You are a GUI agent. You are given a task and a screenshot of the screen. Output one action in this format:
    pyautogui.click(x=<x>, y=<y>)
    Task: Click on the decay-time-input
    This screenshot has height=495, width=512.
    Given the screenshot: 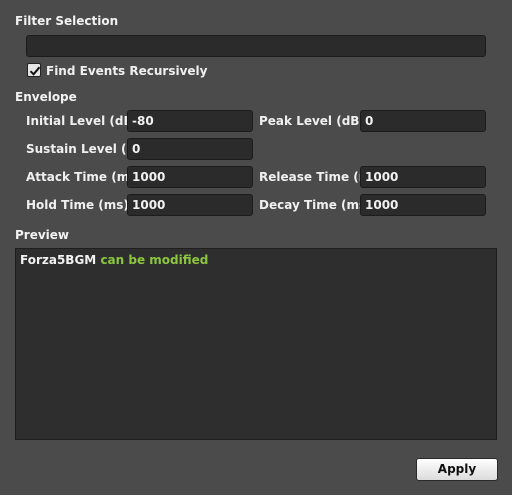 What is the action you would take?
    pyautogui.click(x=423, y=205)
    